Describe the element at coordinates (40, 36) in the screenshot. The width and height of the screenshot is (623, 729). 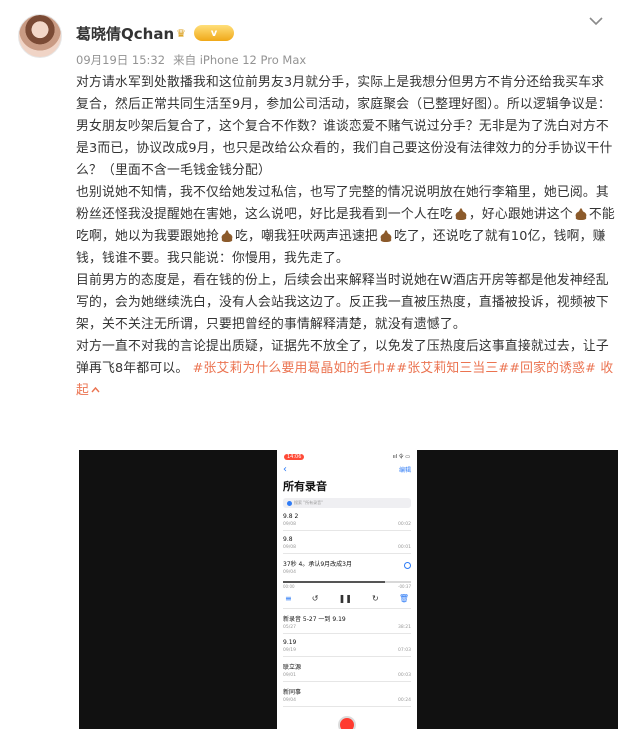
I see `avatar` at that location.